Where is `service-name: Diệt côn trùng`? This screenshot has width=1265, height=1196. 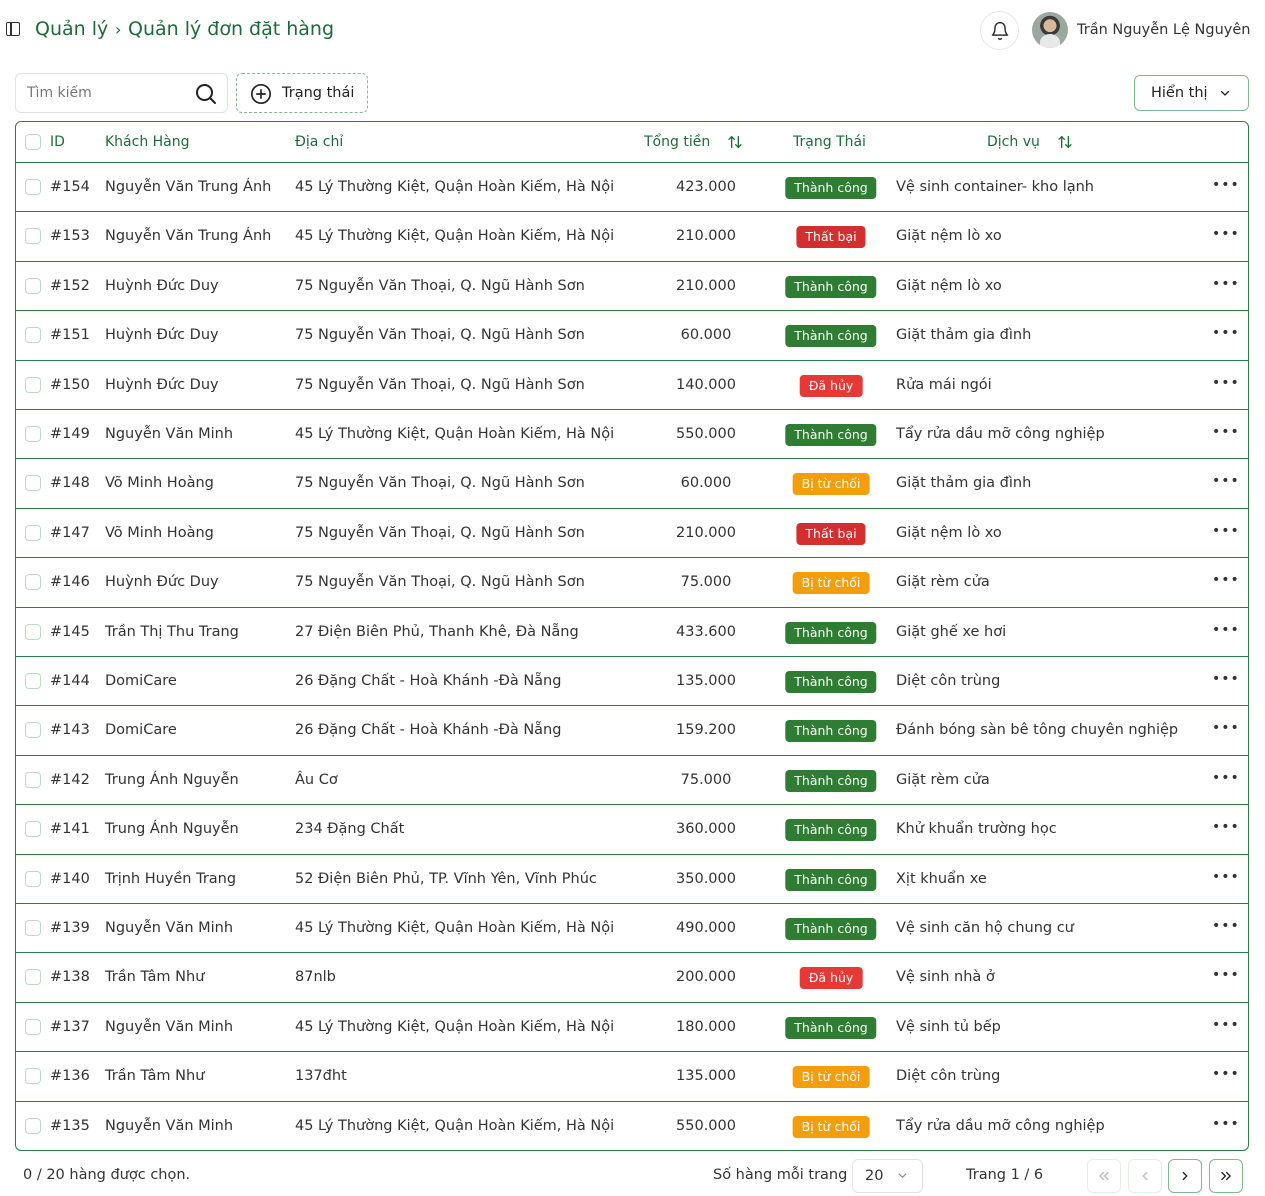
service-name: Diệt côn trùng is located at coordinates (948, 1076).